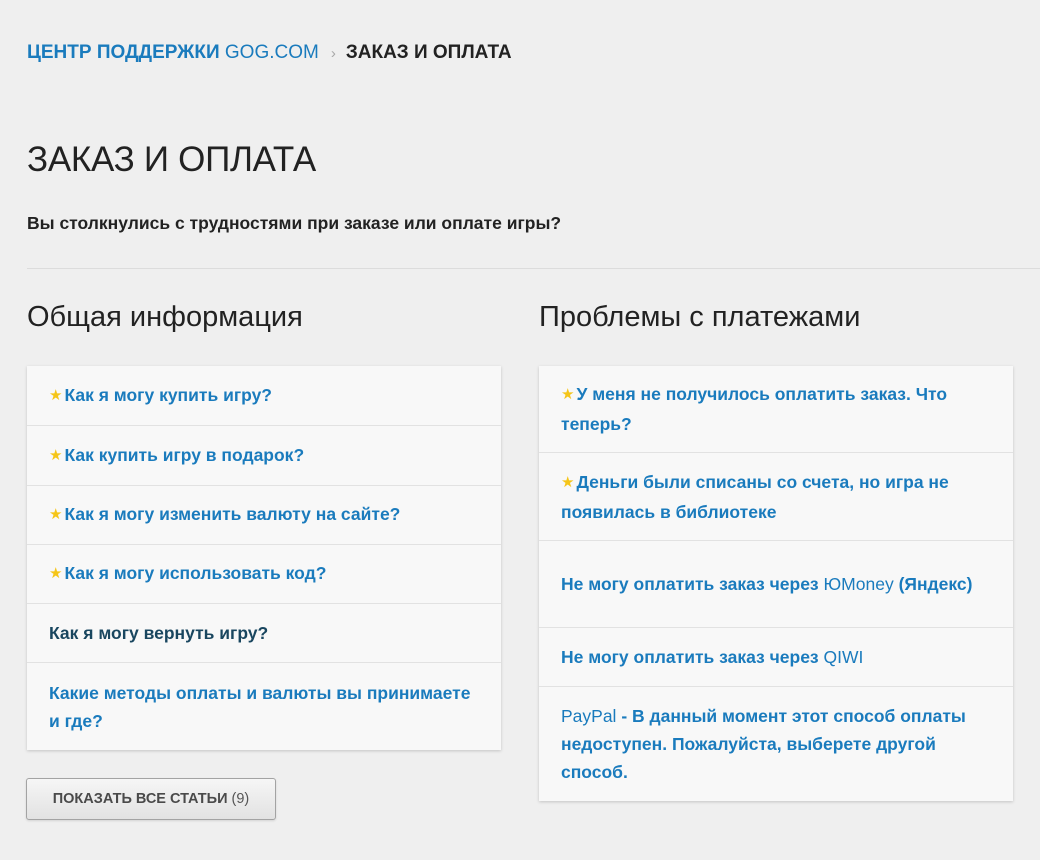 This screenshot has height=860, width=1040. I want to click on breadcrumb-root-brand: GOG.COM, so click(271, 52).